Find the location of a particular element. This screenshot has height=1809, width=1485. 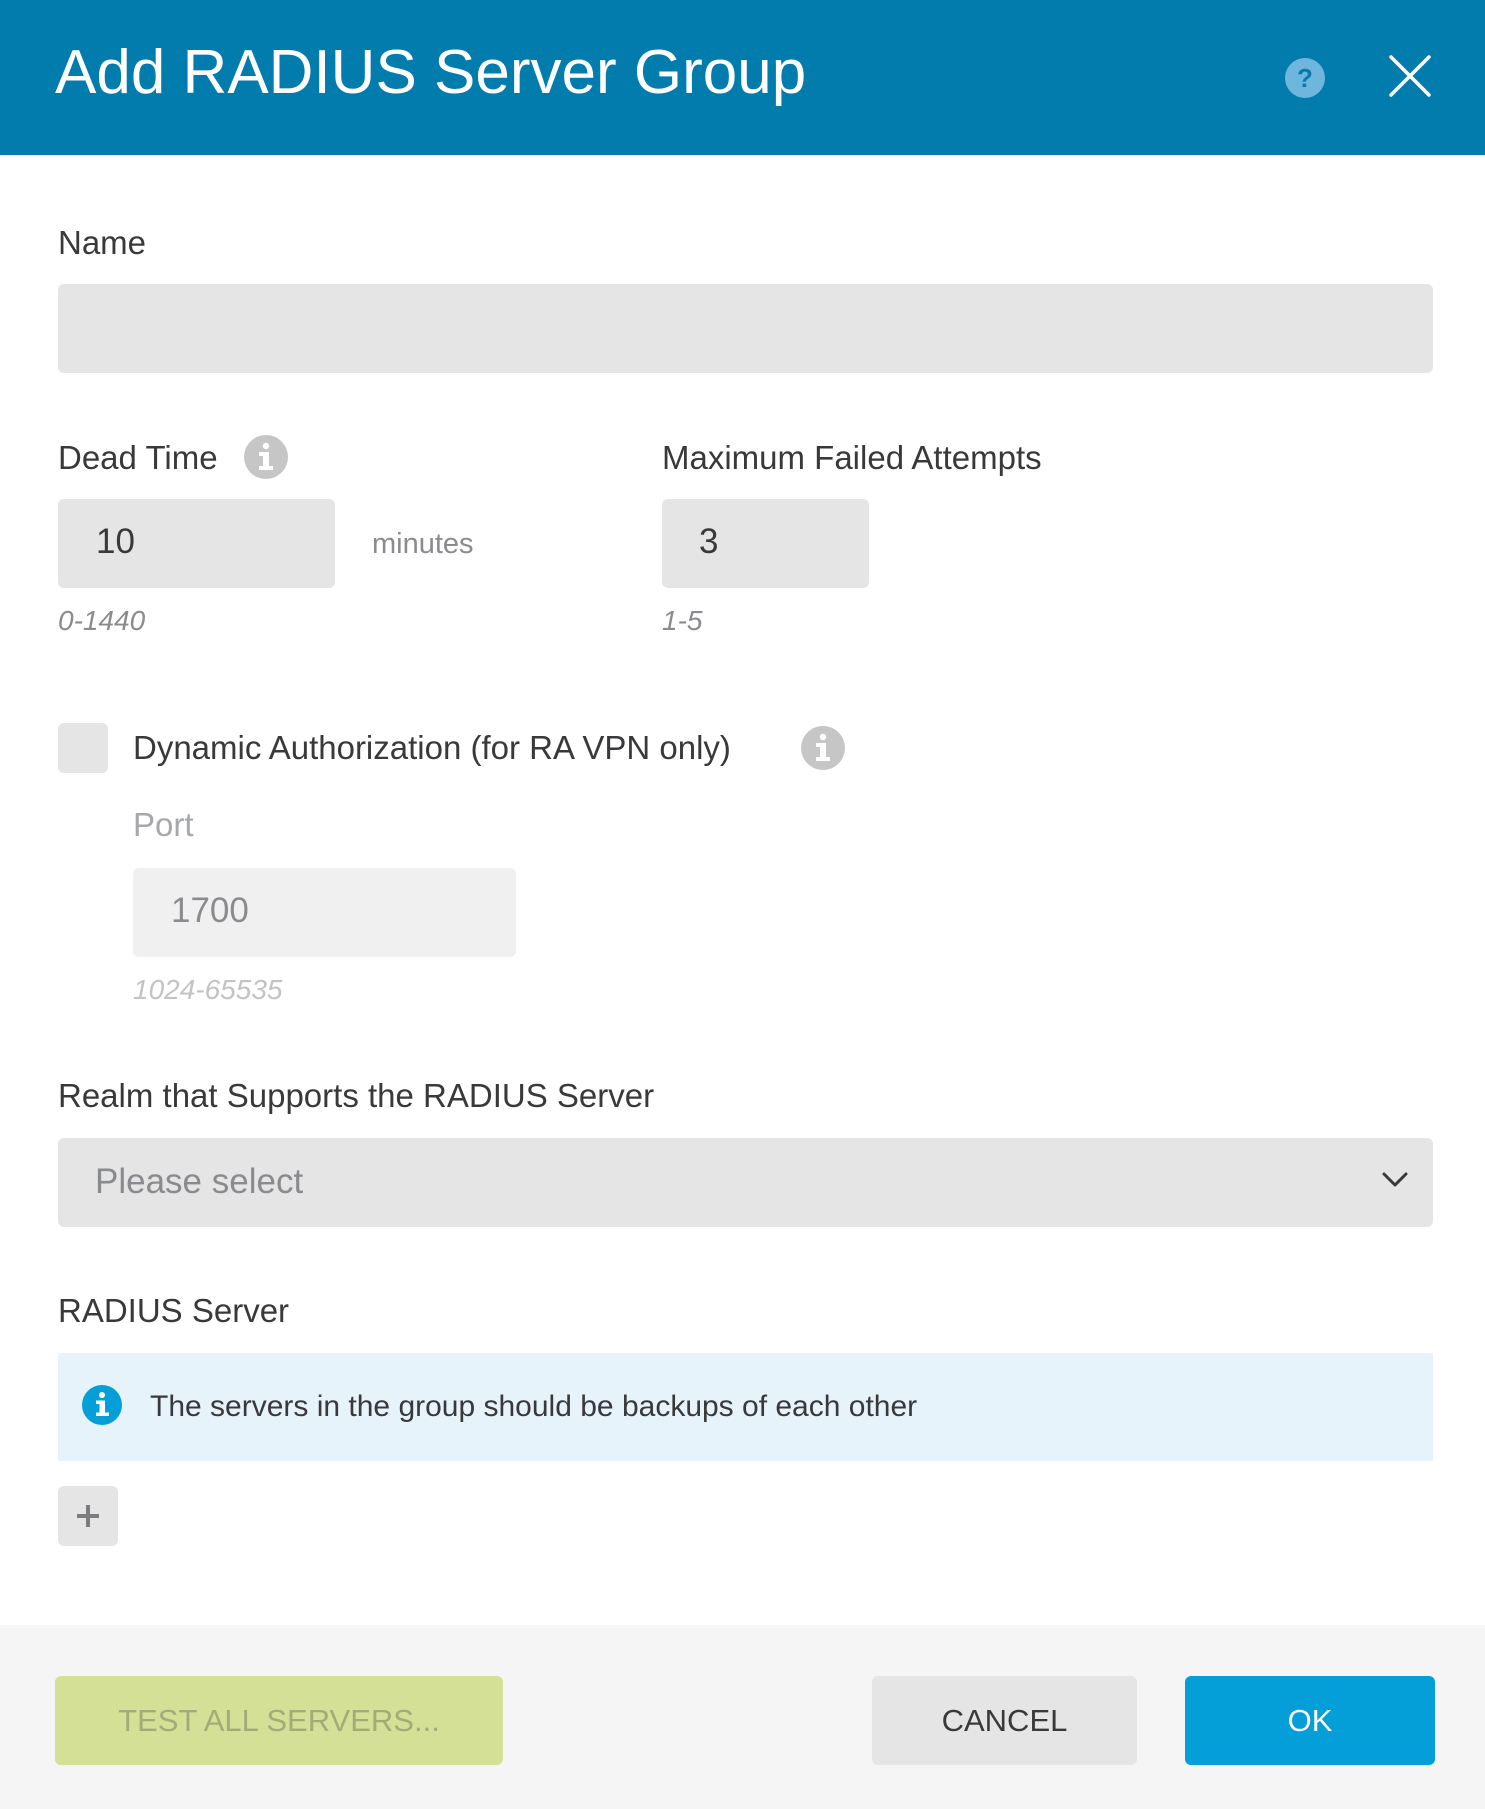

radius-server-label: RADIUS Server is located at coordinates (174, 1310).